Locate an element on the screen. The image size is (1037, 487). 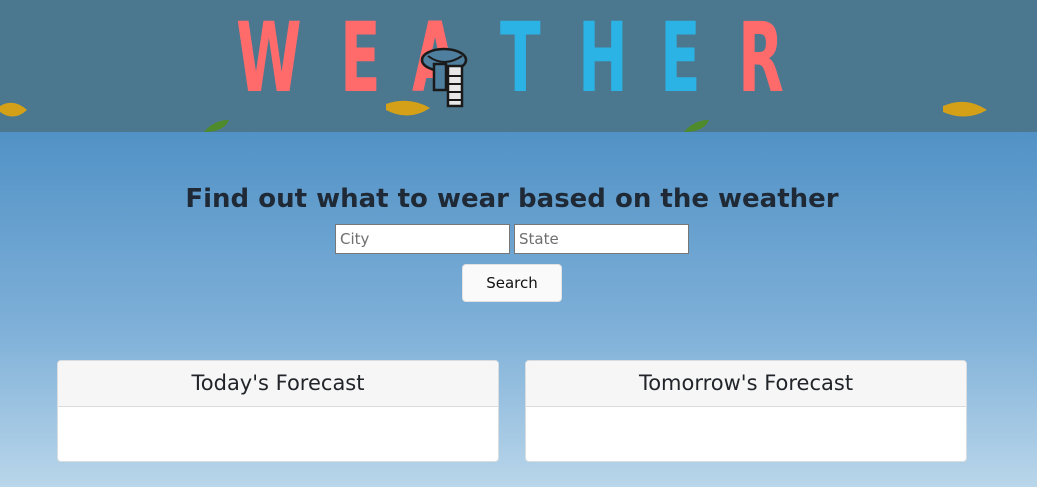
city-input is located at coordinates (422, 239).